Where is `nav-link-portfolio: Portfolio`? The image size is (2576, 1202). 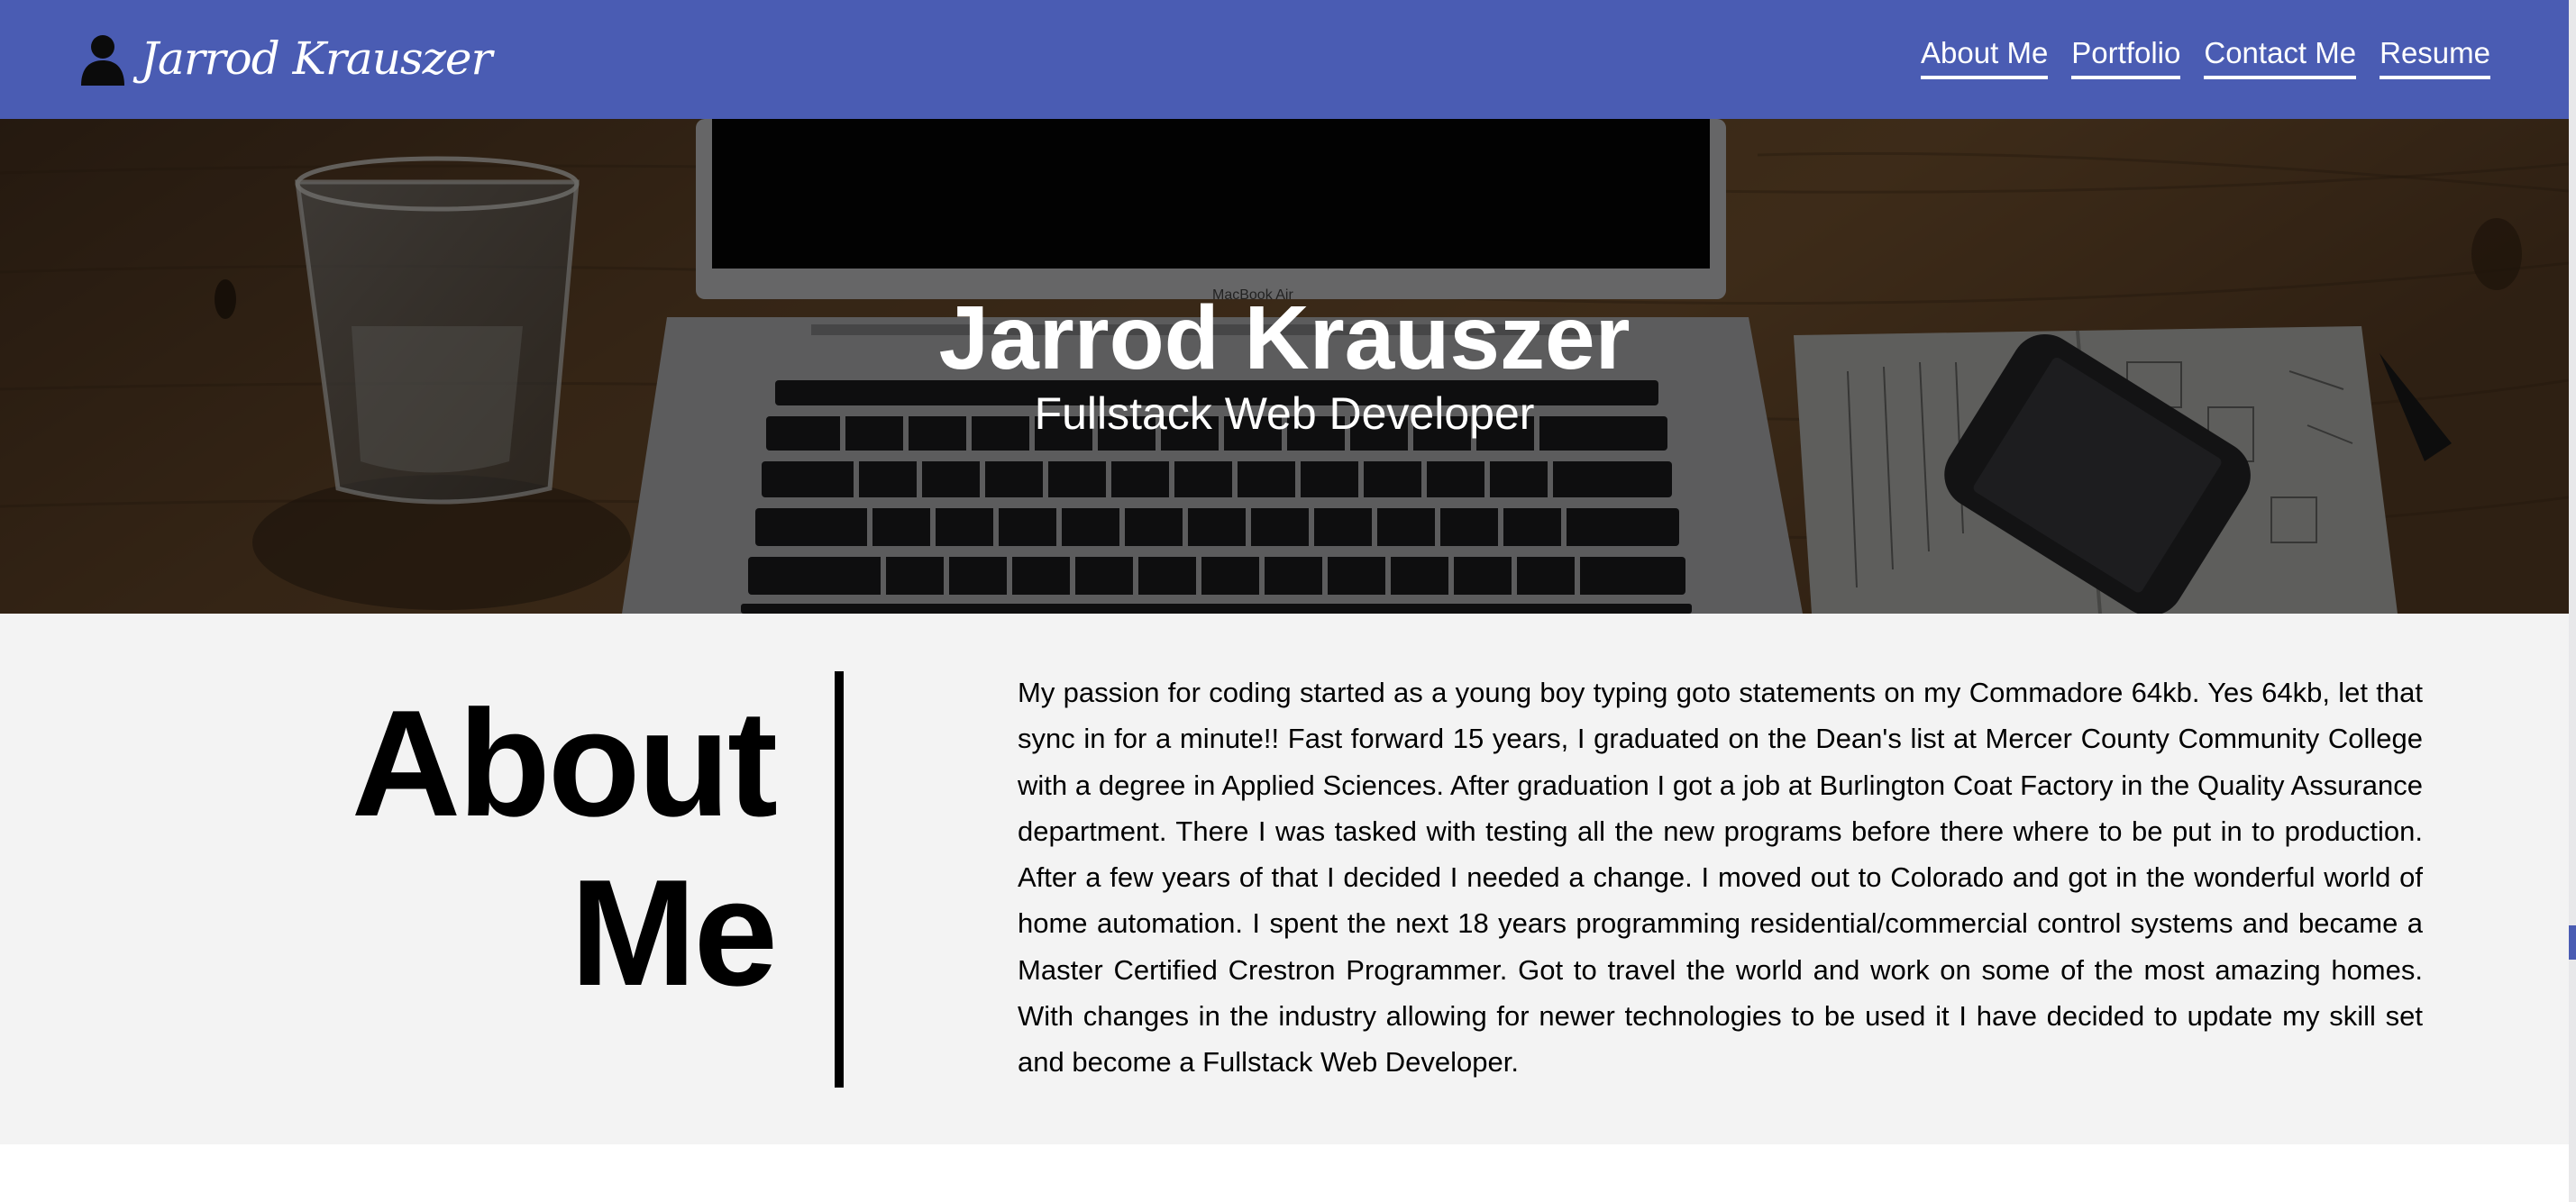 nav-link-portfolio: Portfolio is located at coordinates (2126, 56).